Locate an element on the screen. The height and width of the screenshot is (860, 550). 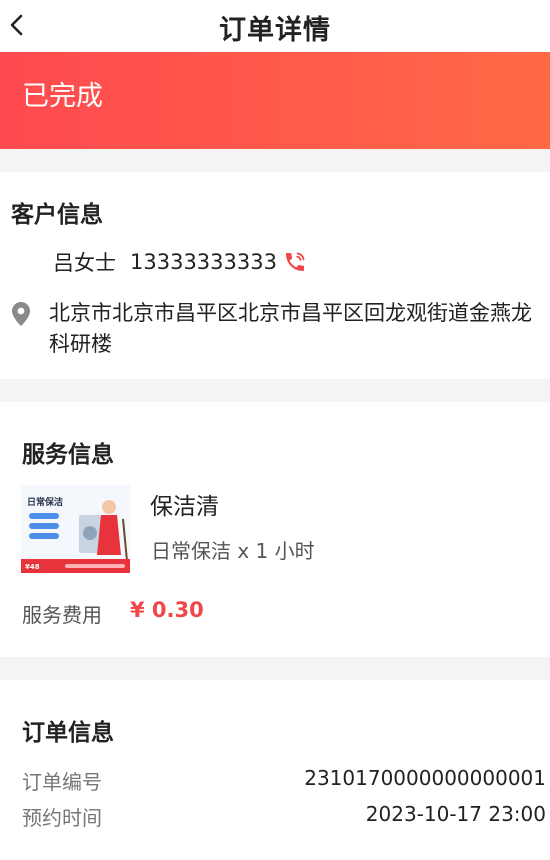
page-title: 订单详情 is located at coordinates (275, 30).